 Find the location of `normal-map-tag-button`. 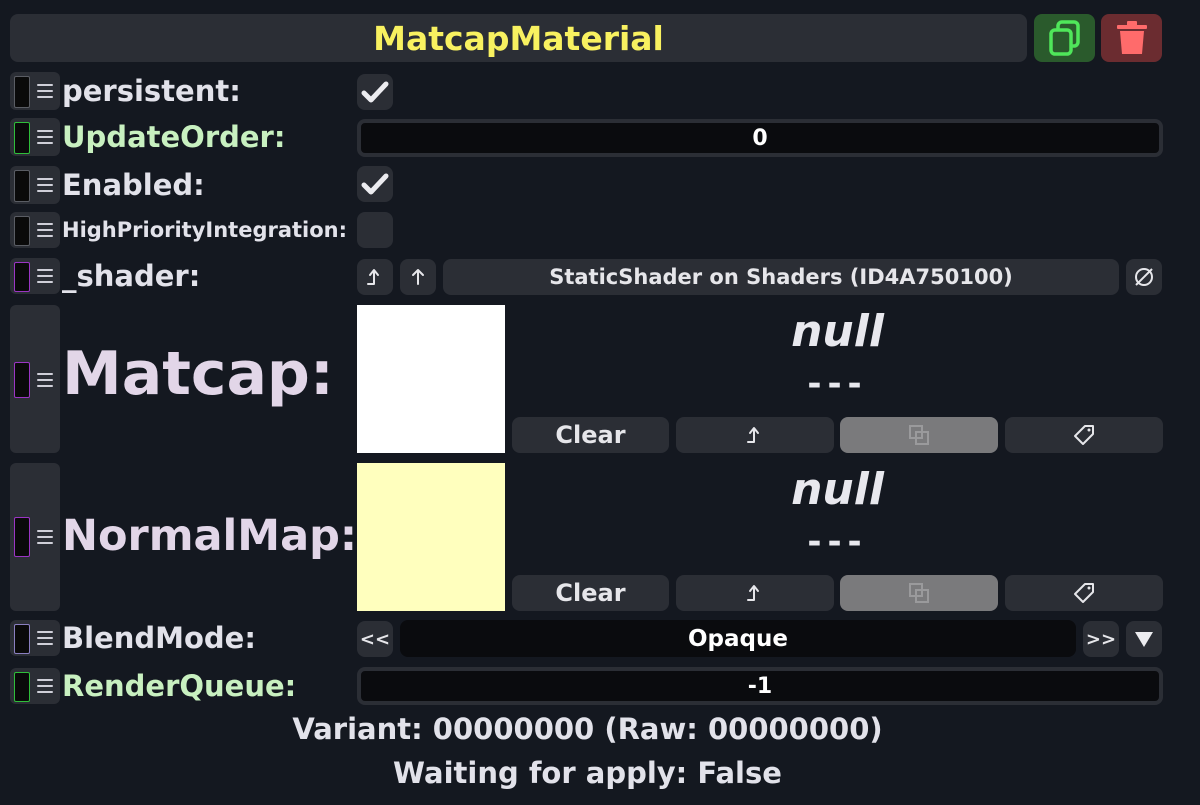

normal-map-tag-button is located at coordinates (1084, 593).